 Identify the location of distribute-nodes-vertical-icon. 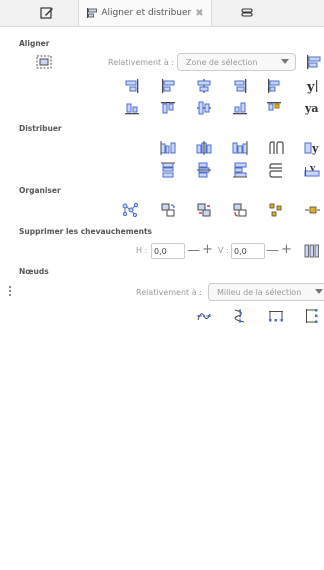
(312, 316).